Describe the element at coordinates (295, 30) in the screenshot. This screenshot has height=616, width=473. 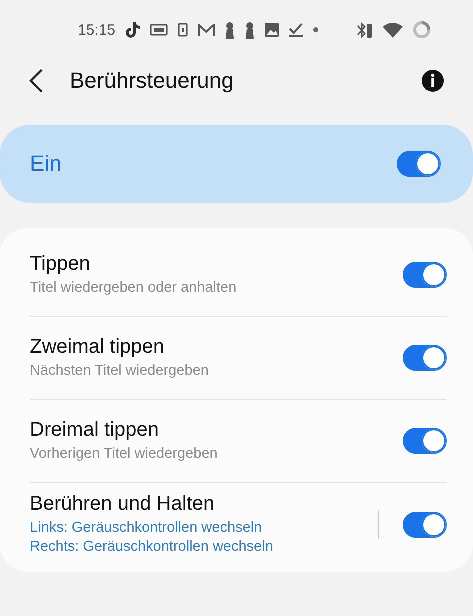
I see `check-icon` at that location.